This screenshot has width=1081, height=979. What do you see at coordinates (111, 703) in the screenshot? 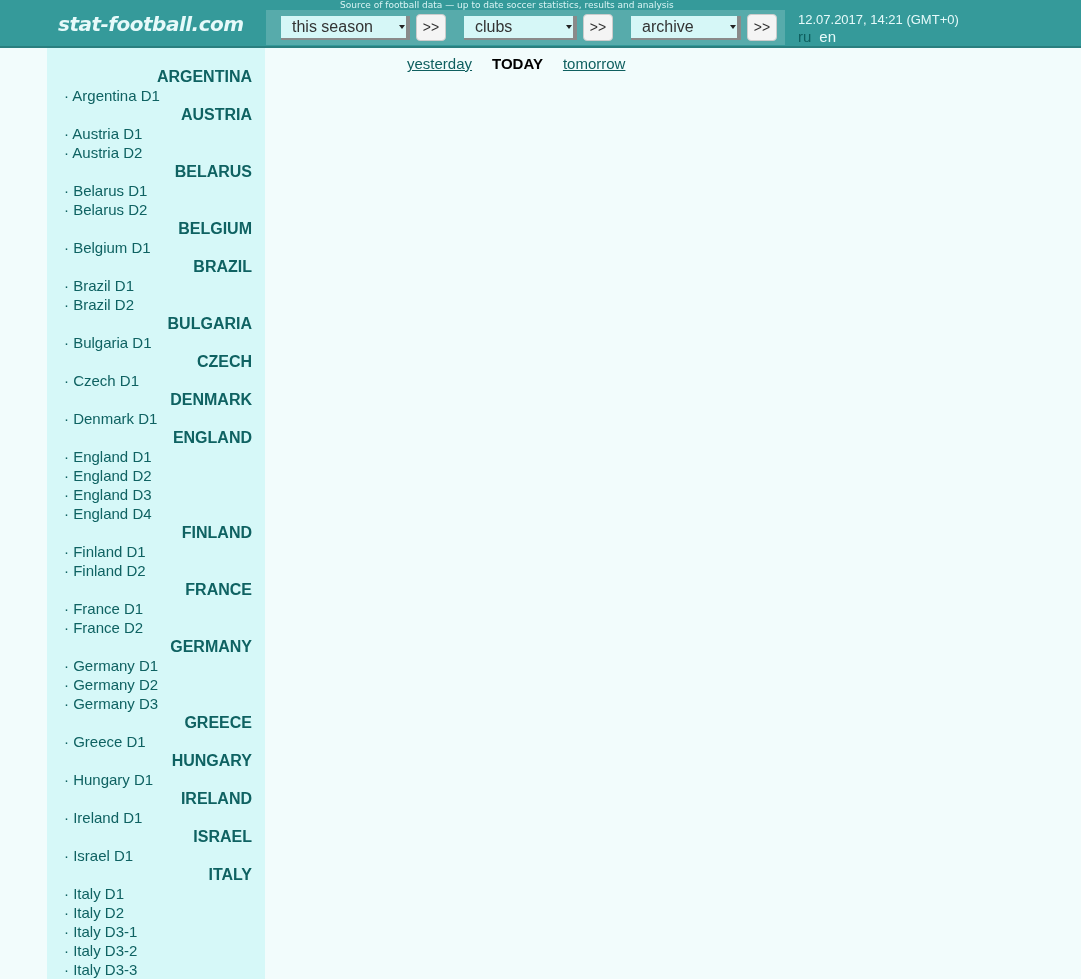
I see `league-link: · Germany D3` at bounding box center [111, 703].